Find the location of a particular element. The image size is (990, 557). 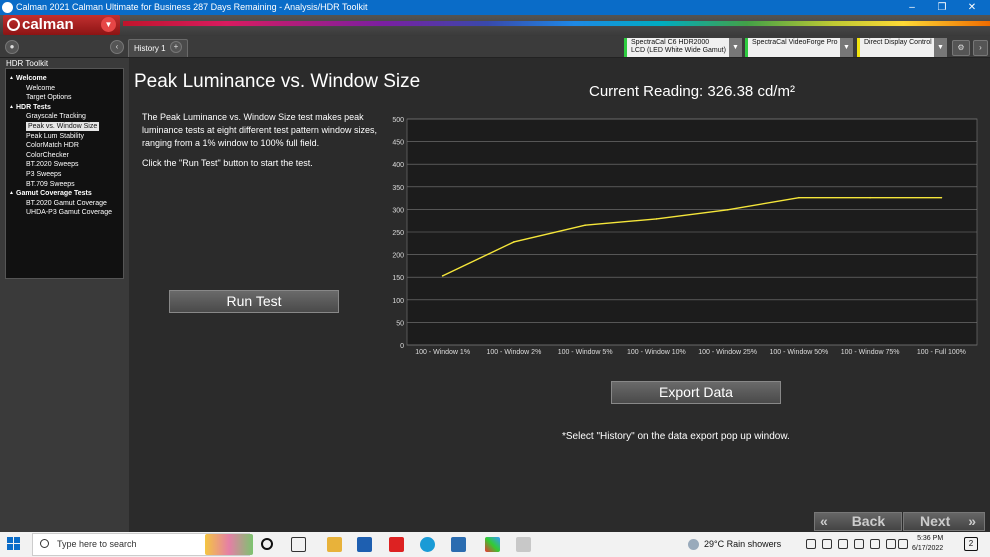

next-label: Next is located at coordinates (935, 521).